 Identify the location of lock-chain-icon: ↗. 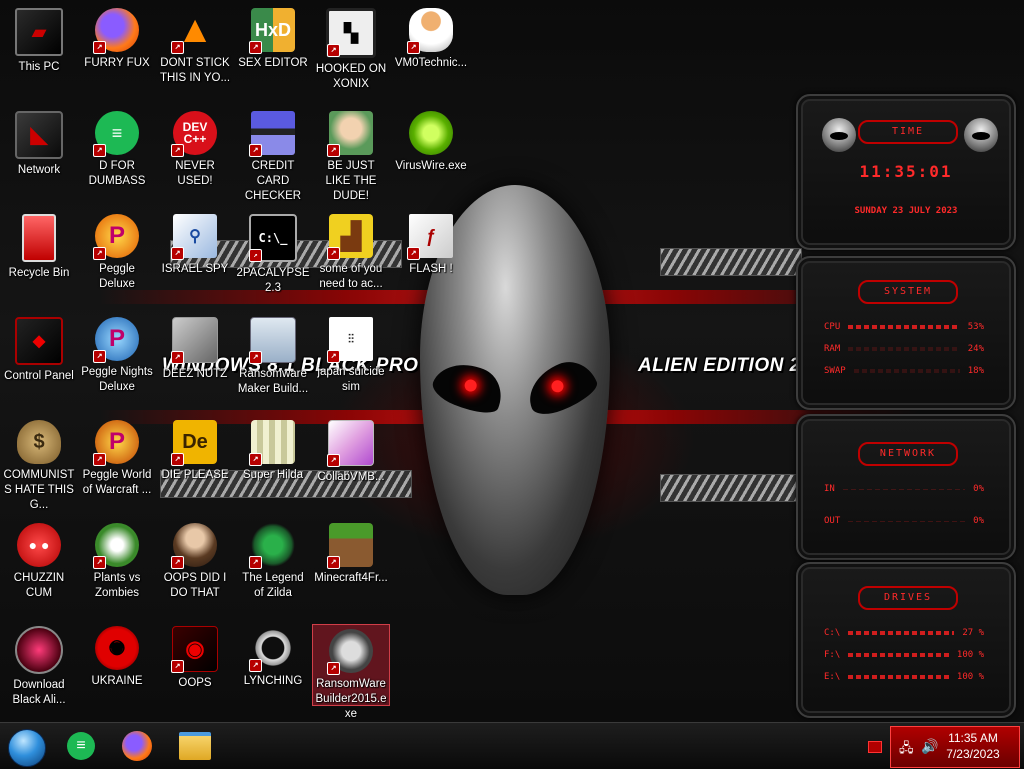
(350, 652).